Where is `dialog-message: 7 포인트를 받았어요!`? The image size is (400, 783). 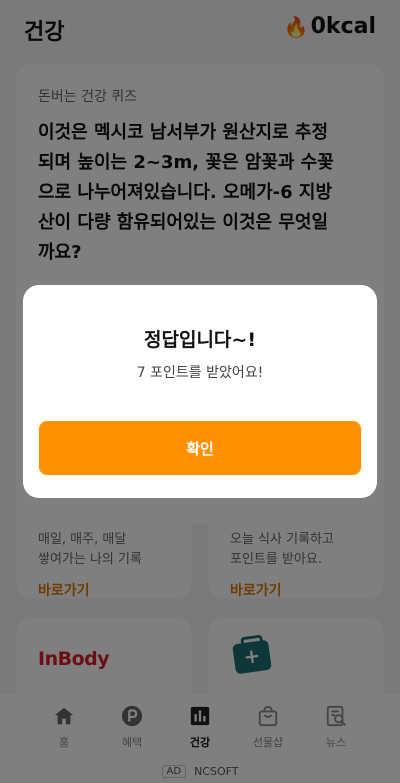
dialog-message: 7 포인트를 받았어요! is located at coordinates (200, 373).